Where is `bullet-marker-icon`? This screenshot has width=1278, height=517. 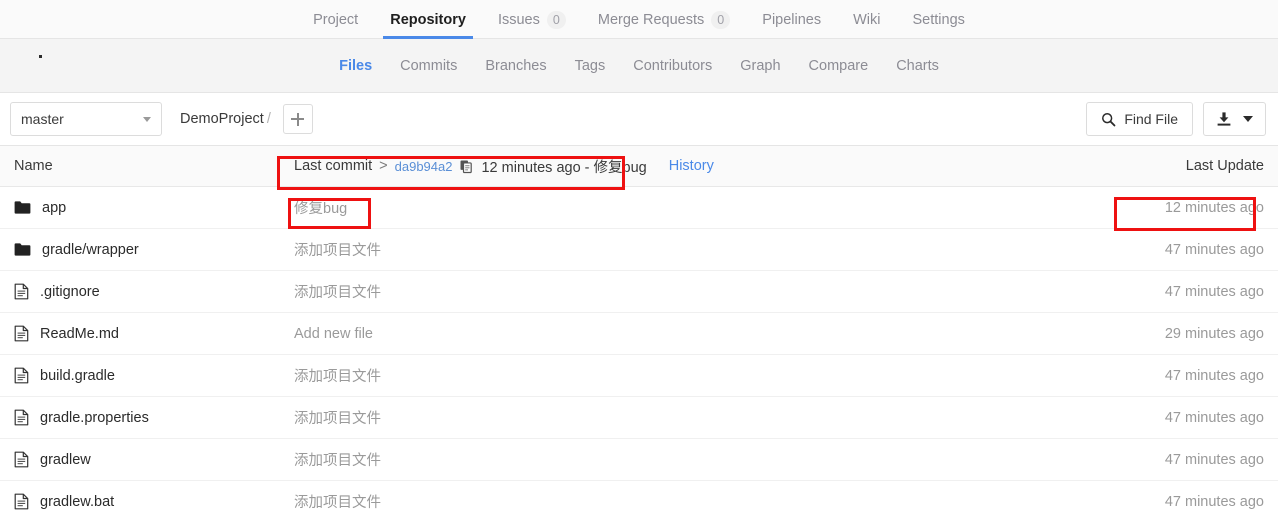 bullet-marker-icon is located at coordinates (40, 56).